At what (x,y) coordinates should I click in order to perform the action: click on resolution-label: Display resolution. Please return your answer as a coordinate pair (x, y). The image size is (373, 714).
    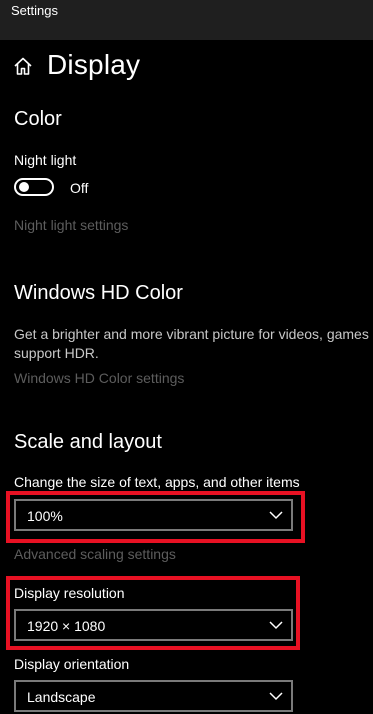
    Looking at the image, I should click on (69, 593).